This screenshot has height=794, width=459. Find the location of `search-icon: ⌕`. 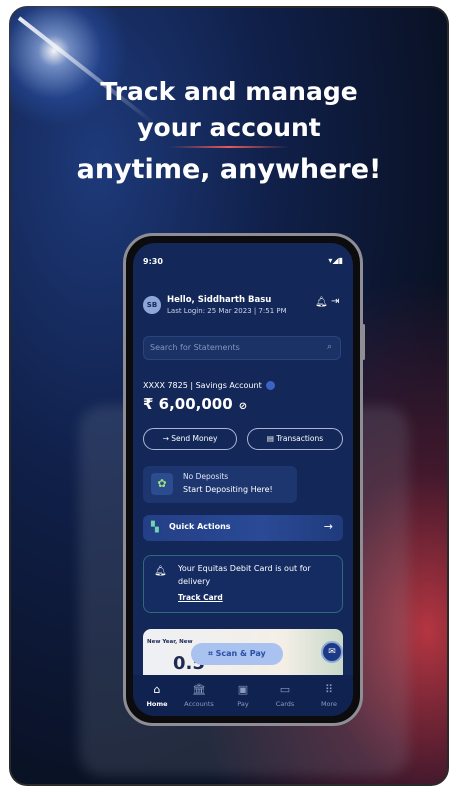

search-icon: ⌕ is located at coordinates (329, 347).